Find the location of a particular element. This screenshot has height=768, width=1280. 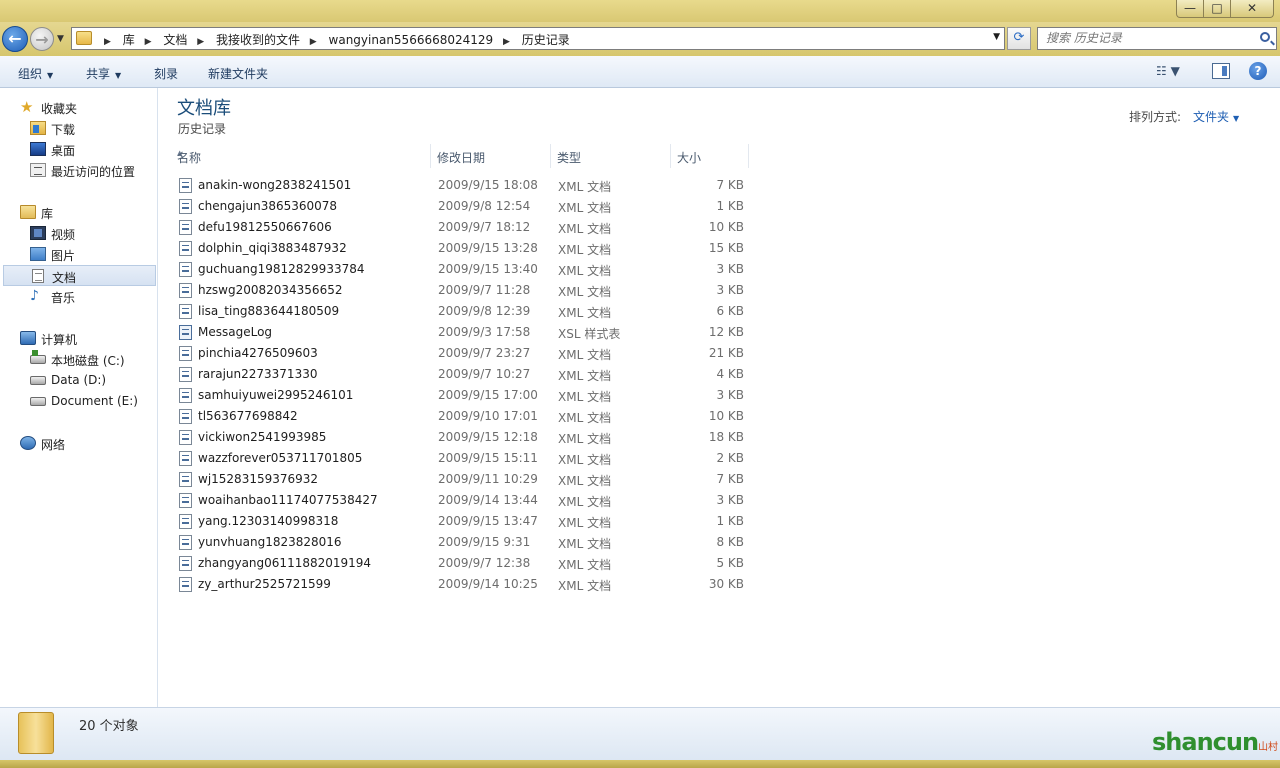

close-button: ✕ is located at coordinates (1252, 9).